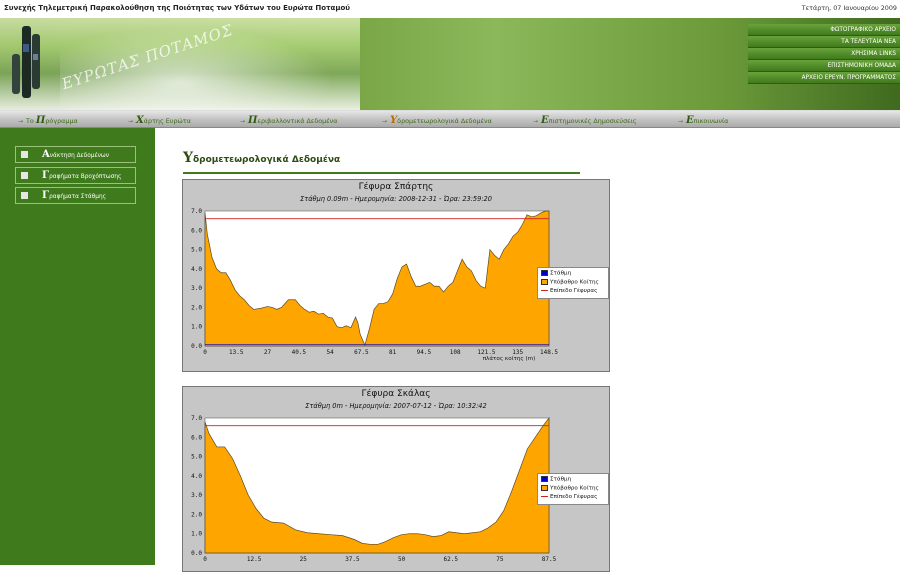 The width and height of the screenshot is (900, 573). Describe the element at coordinates (549, 352) in the screenshot. I see `x-tick-label: 148.5` at that location.